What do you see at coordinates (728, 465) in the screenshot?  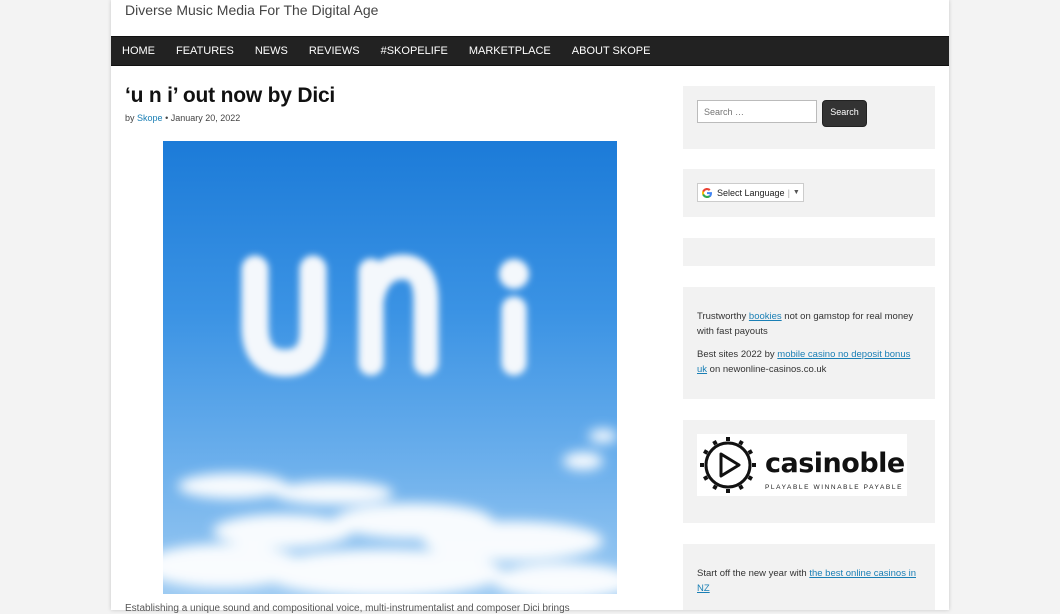 I see `play-dial-icon` at bounding box center [728, 465].